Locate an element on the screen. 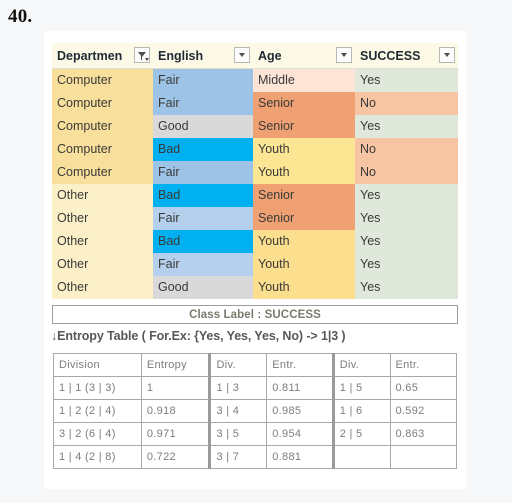  column-header-english: English is located at coordinates (203, 56).